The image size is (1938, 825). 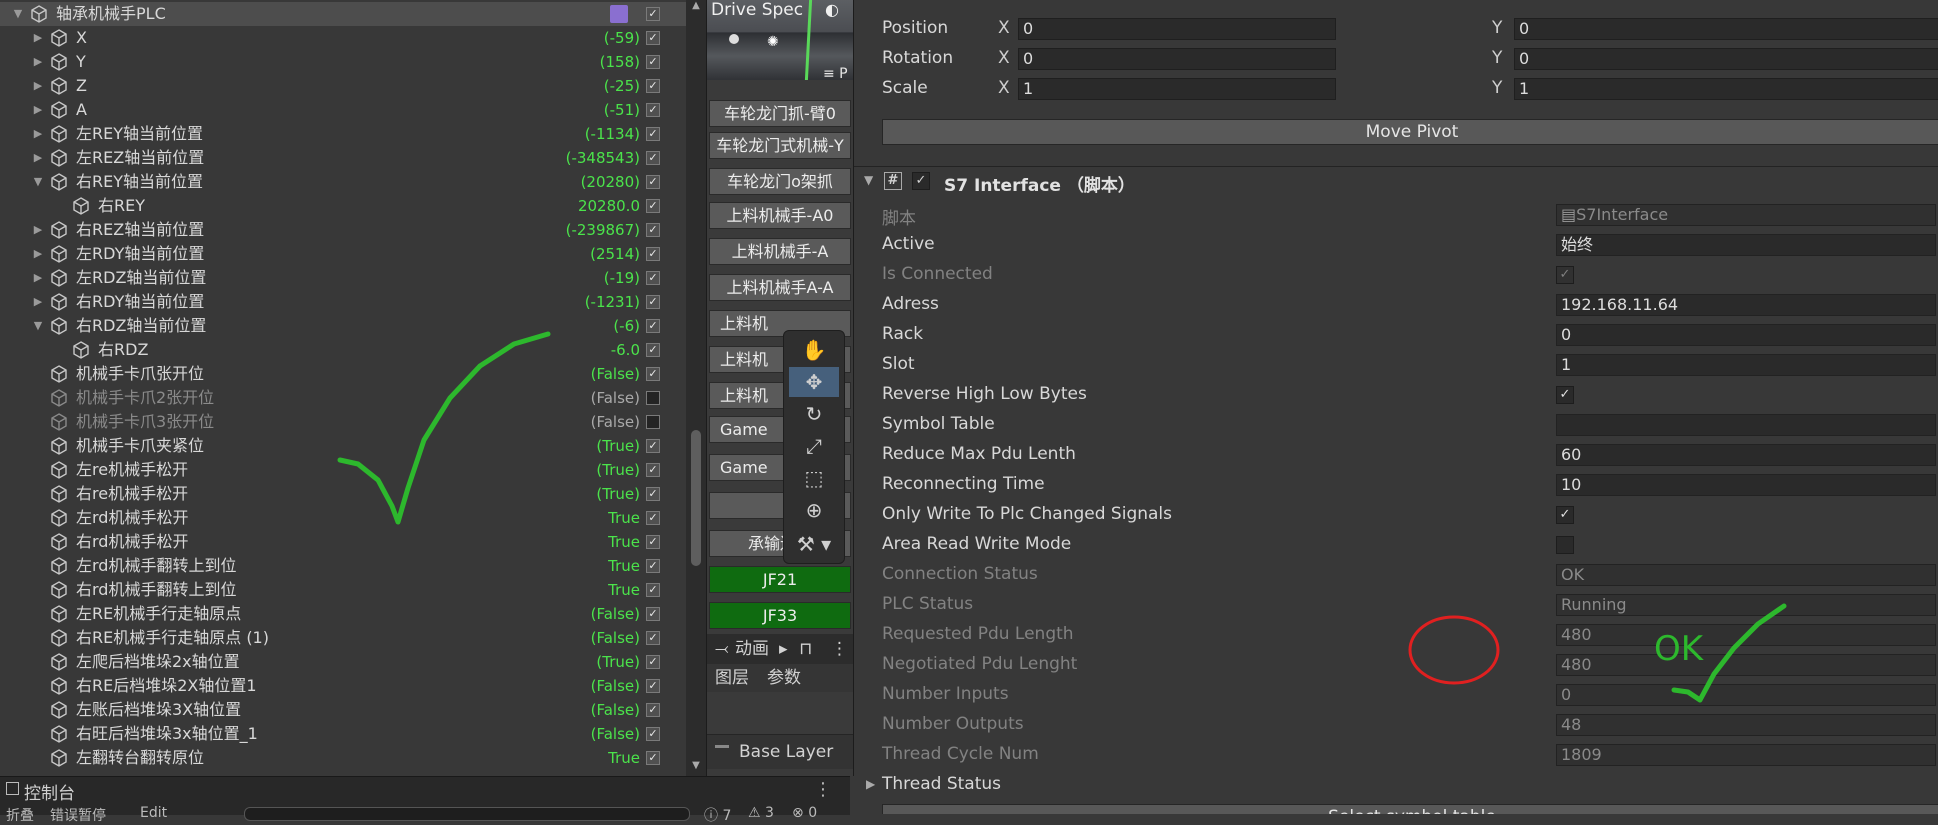 What do you see at coordinates (343, 62) in the screenshot?
I see `hierarchy-row: ▶ Y (158) ✓` at bounding box center [343, 62].